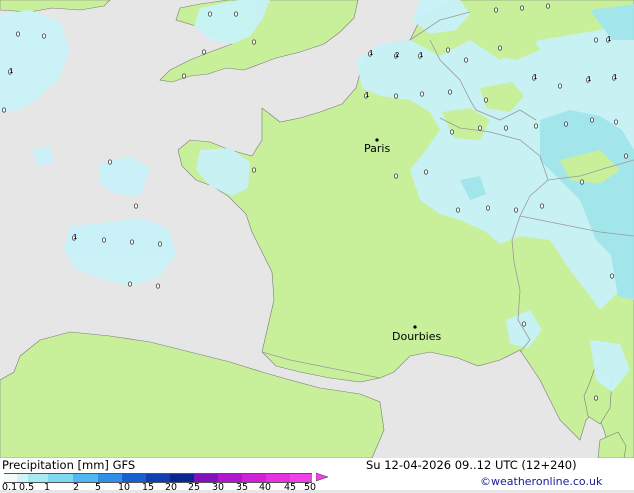  Describe the element at coordinates (76, 487) in the screenshot. I see `scale-tick-label: 2` at that location.